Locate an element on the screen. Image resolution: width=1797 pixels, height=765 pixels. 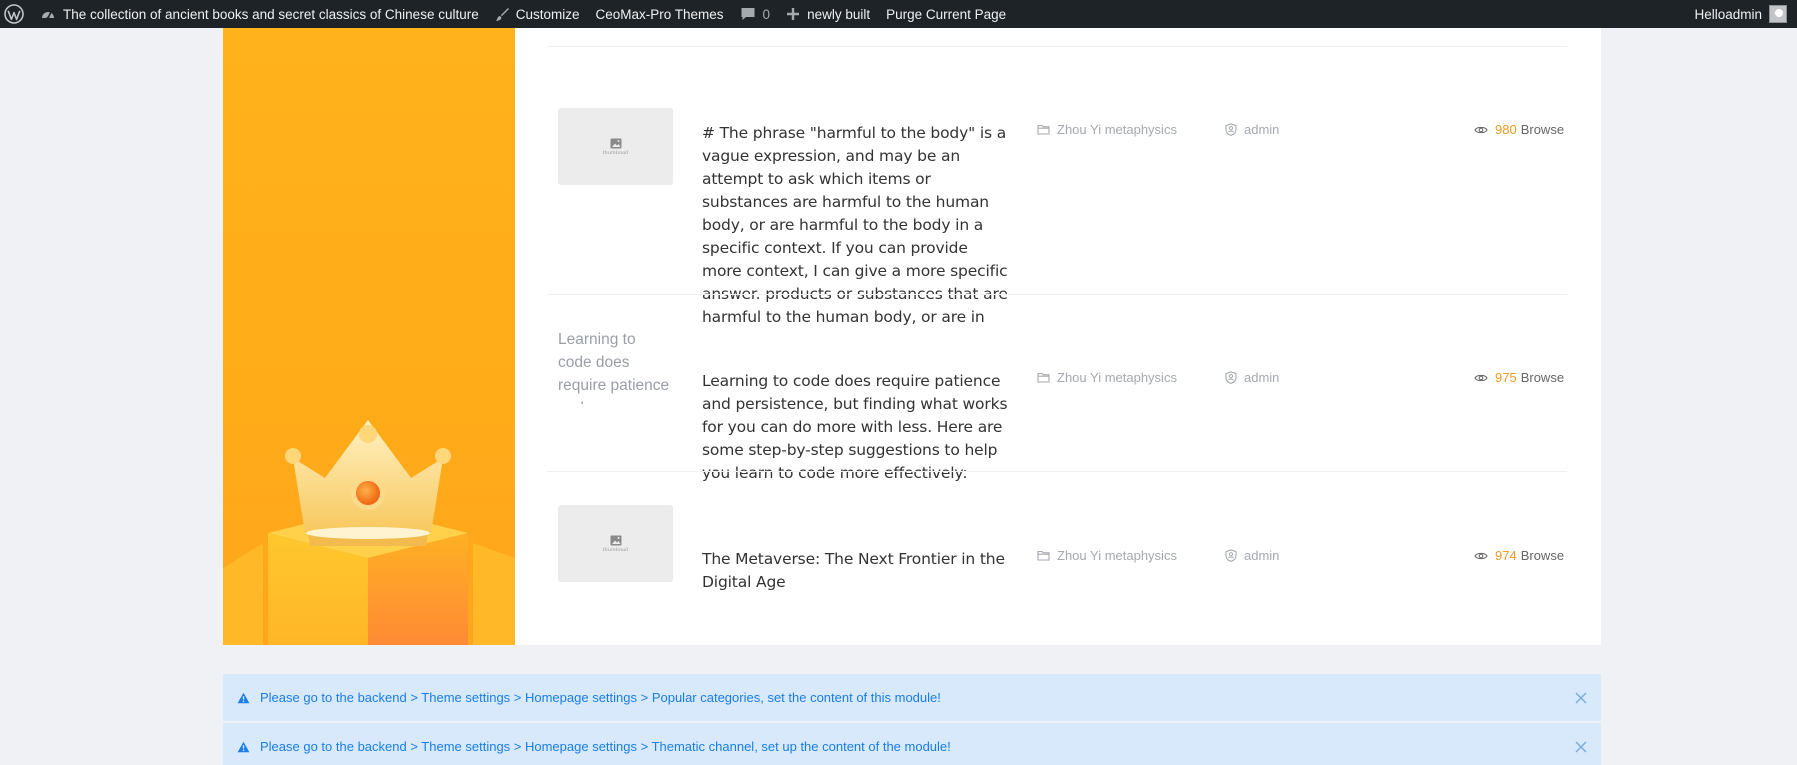
views-count: 975 is located at coordinates (1506, 377).